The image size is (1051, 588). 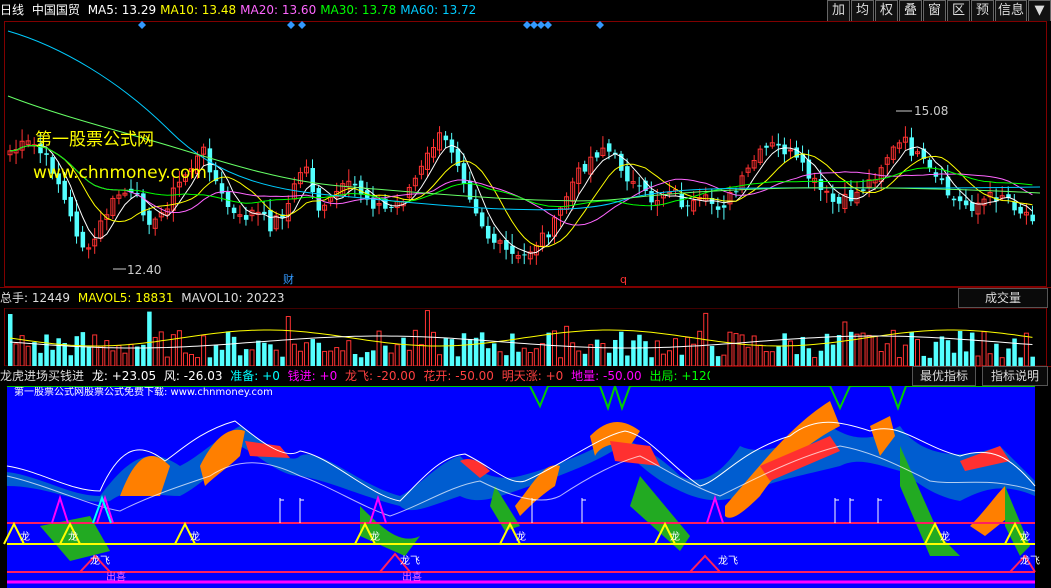 What do you see at coordinates (412, 576) in the screenshot?
I see `tag-chu-xi: 出喜` at bounding box center [412, 576].